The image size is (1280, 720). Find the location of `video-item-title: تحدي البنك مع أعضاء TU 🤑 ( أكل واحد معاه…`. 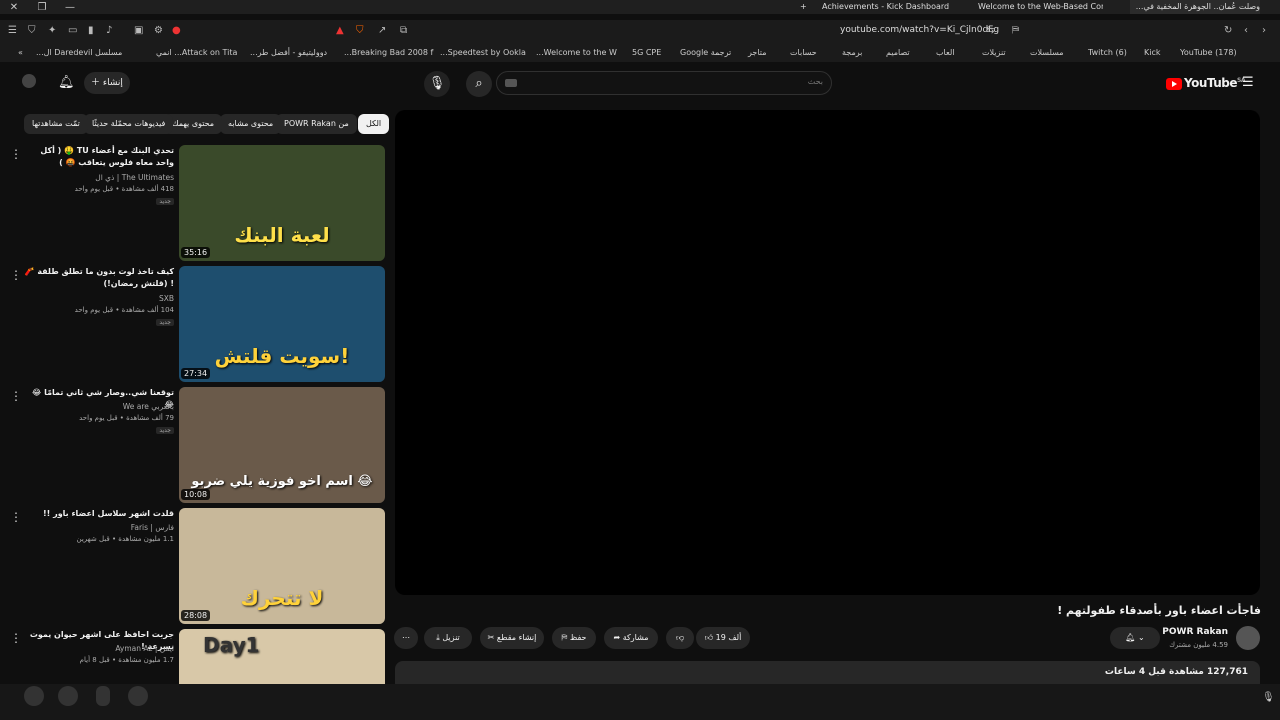

video-item-title: تحدي البنك مع أعضاء TU 🤑 ( أكل واحد معاه… is located at coordinates (99, 157).